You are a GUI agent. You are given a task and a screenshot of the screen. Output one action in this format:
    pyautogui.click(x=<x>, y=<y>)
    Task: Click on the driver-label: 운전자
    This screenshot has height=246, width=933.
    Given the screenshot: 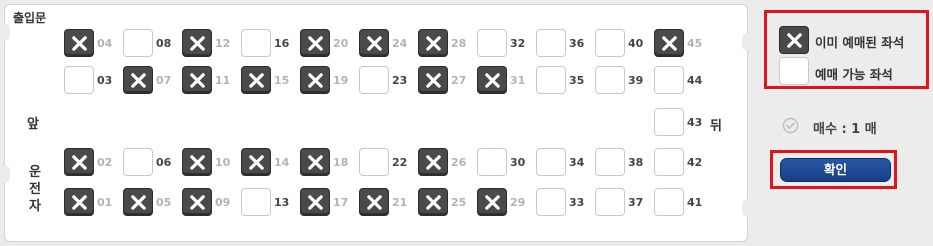 What is the action you would take?
    pyautogui.click(x=35, y=189)
    